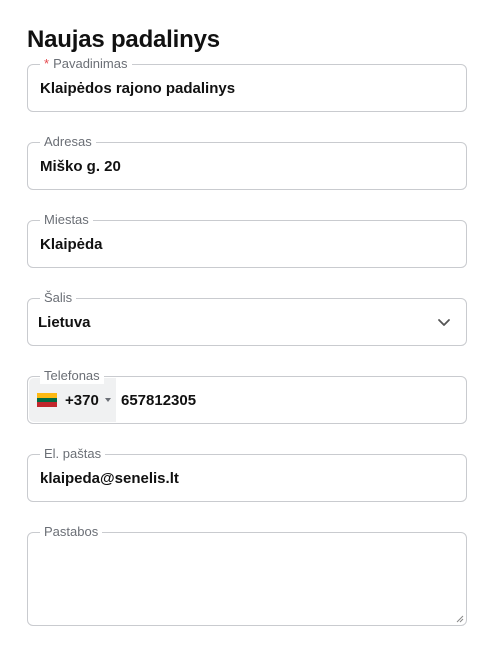  Describe the element at coordinates (64, 322) in the screenshot. I see `country-selected-value: Lietuva` at that location.